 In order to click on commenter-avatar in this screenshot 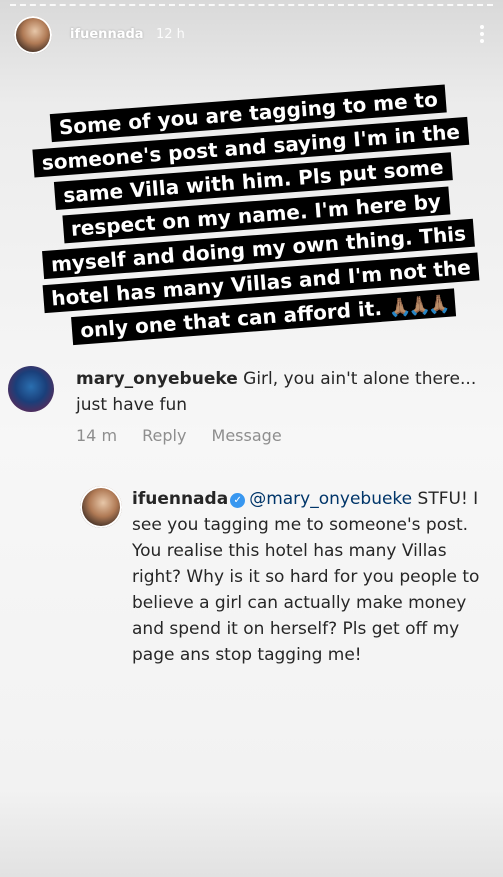, I will do `click(31, 389)`.